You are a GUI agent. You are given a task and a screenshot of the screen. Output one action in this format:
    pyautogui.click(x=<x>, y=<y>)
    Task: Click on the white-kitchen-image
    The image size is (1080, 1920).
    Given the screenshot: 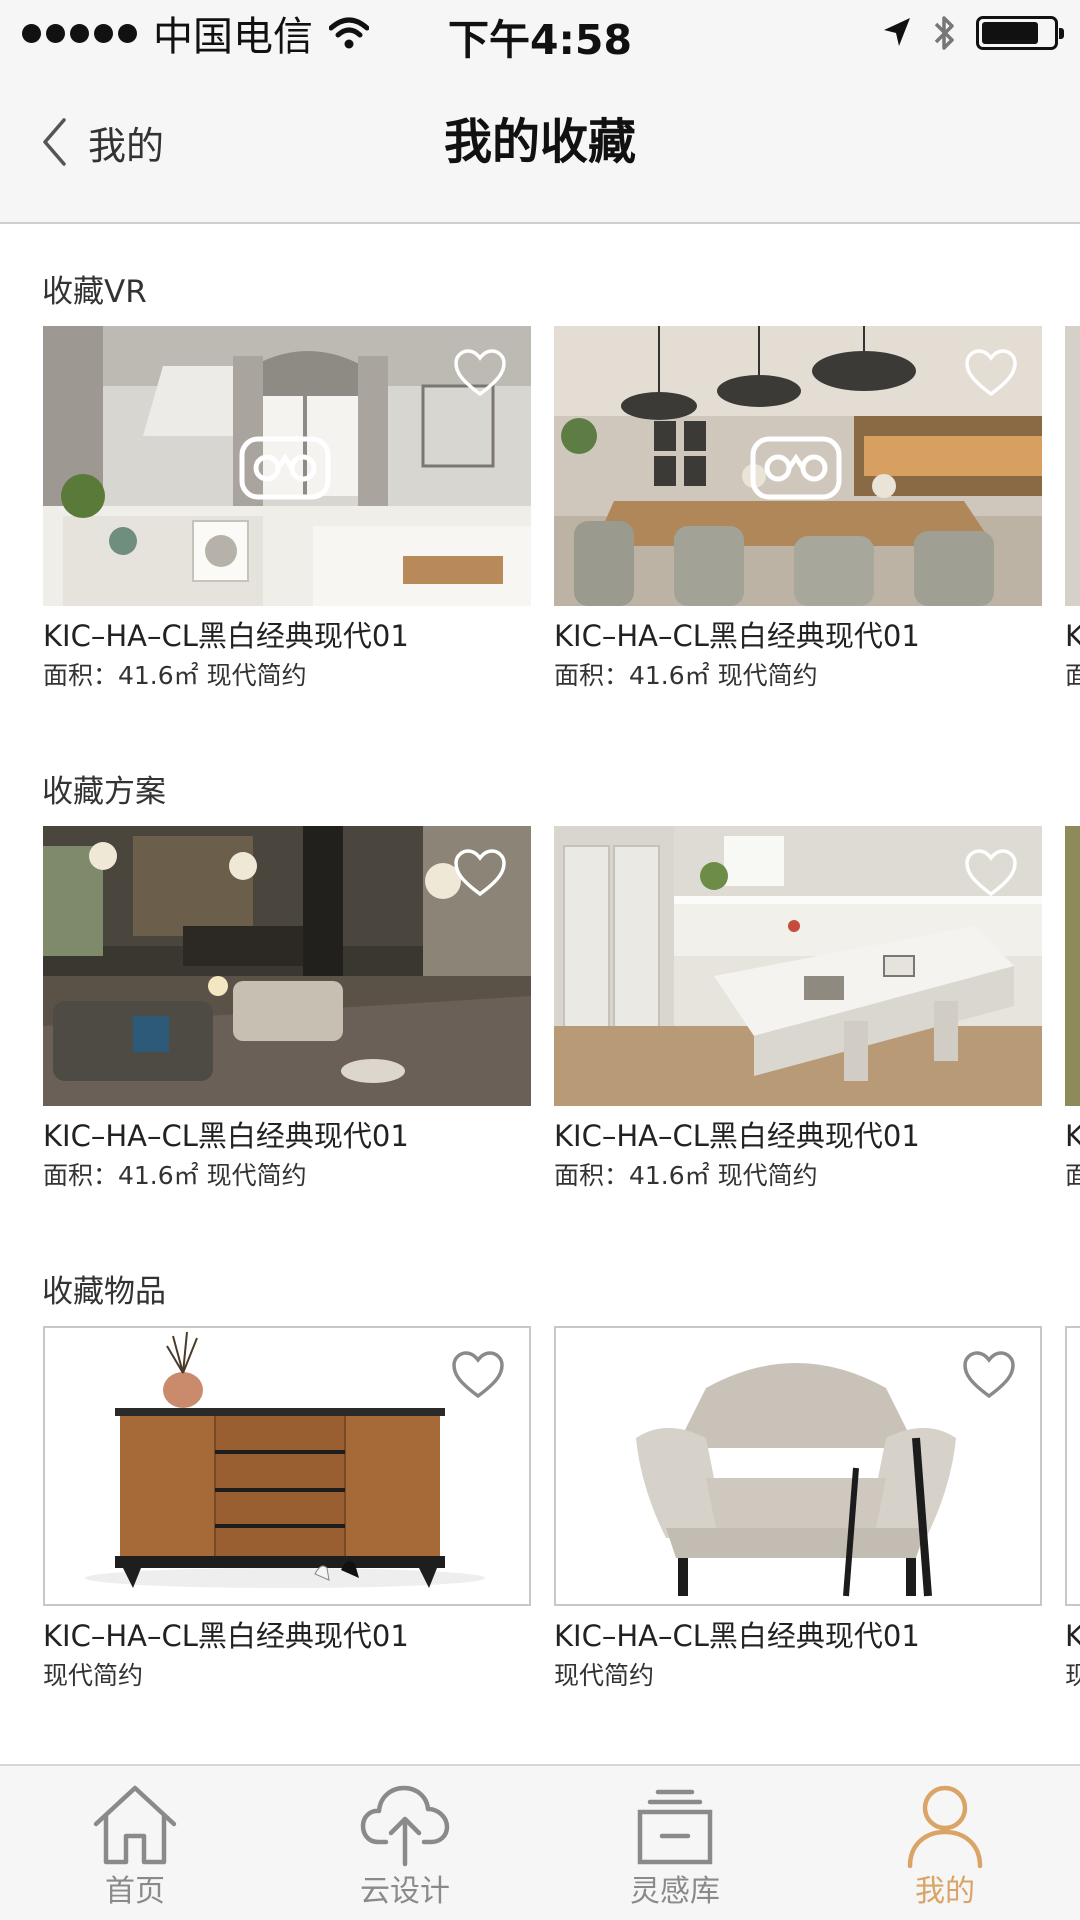 What is the action you would take?
    pyautogui.click(x=287, y=466)
    